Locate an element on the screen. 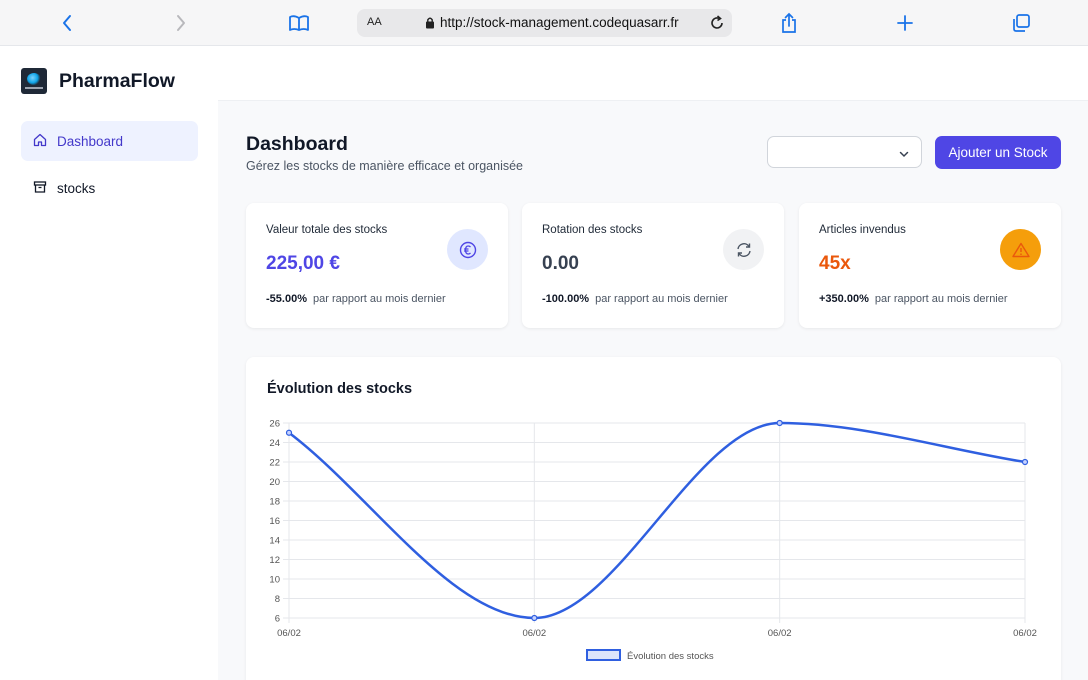 This screenshot has width=1088, height=680. tabs-icon is located at coordinates (1021, 23).